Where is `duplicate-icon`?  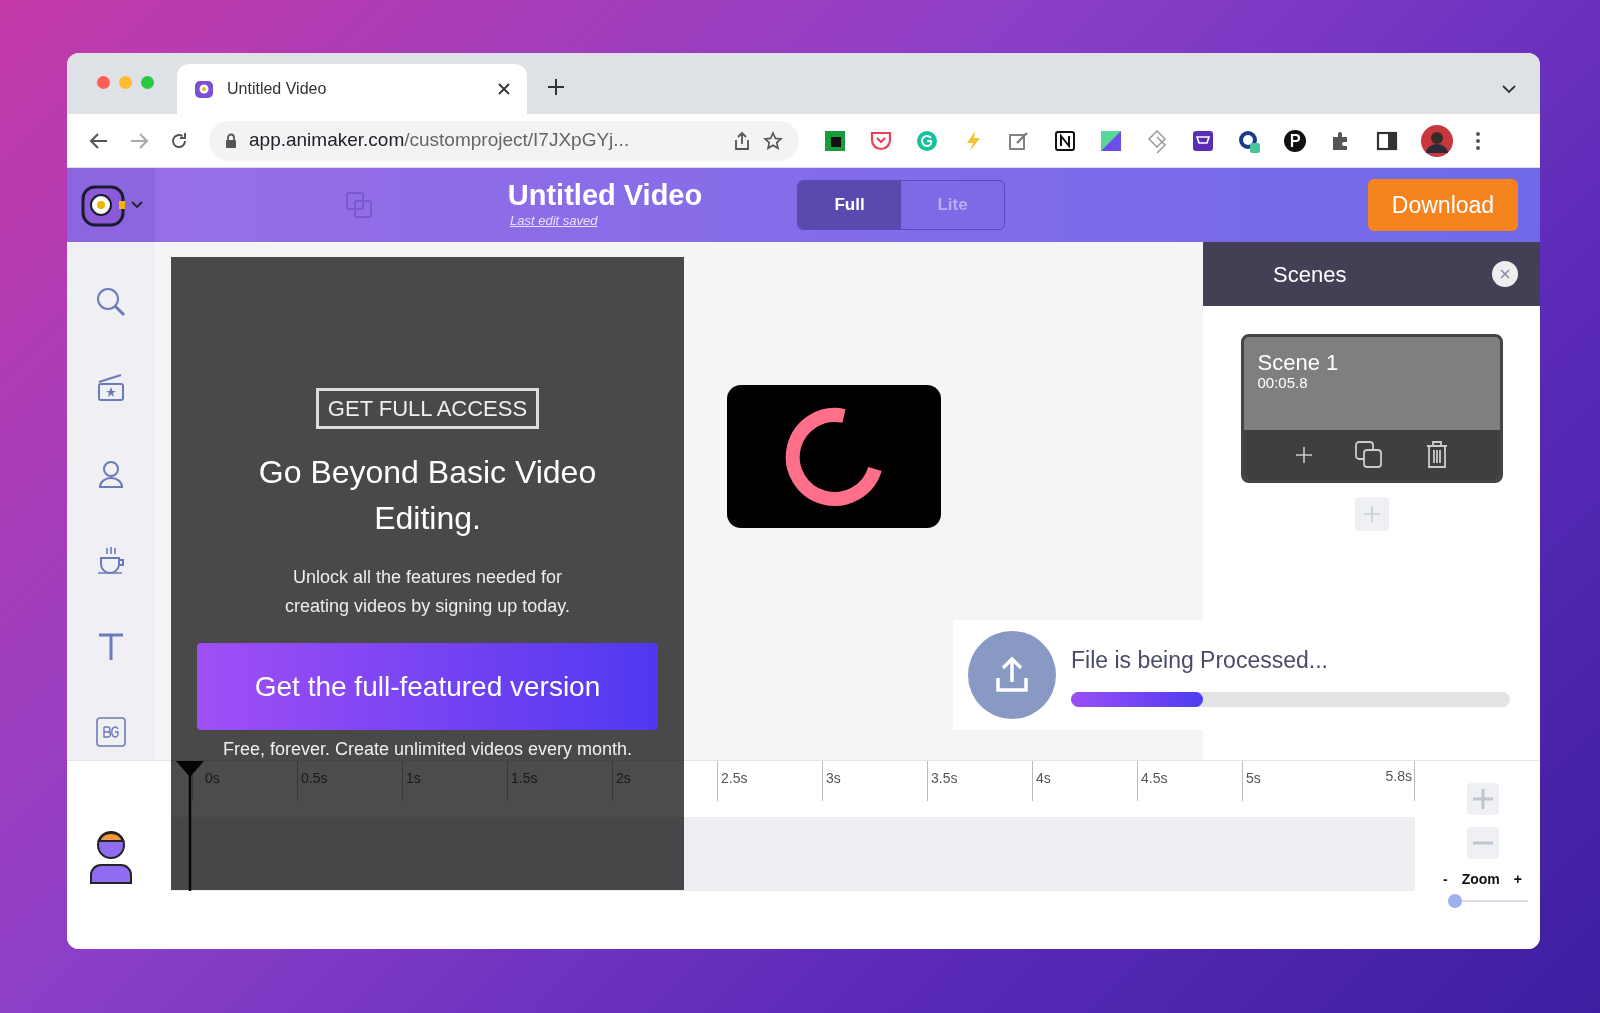 duplicate-icon is located at coordinates (1369, 455).